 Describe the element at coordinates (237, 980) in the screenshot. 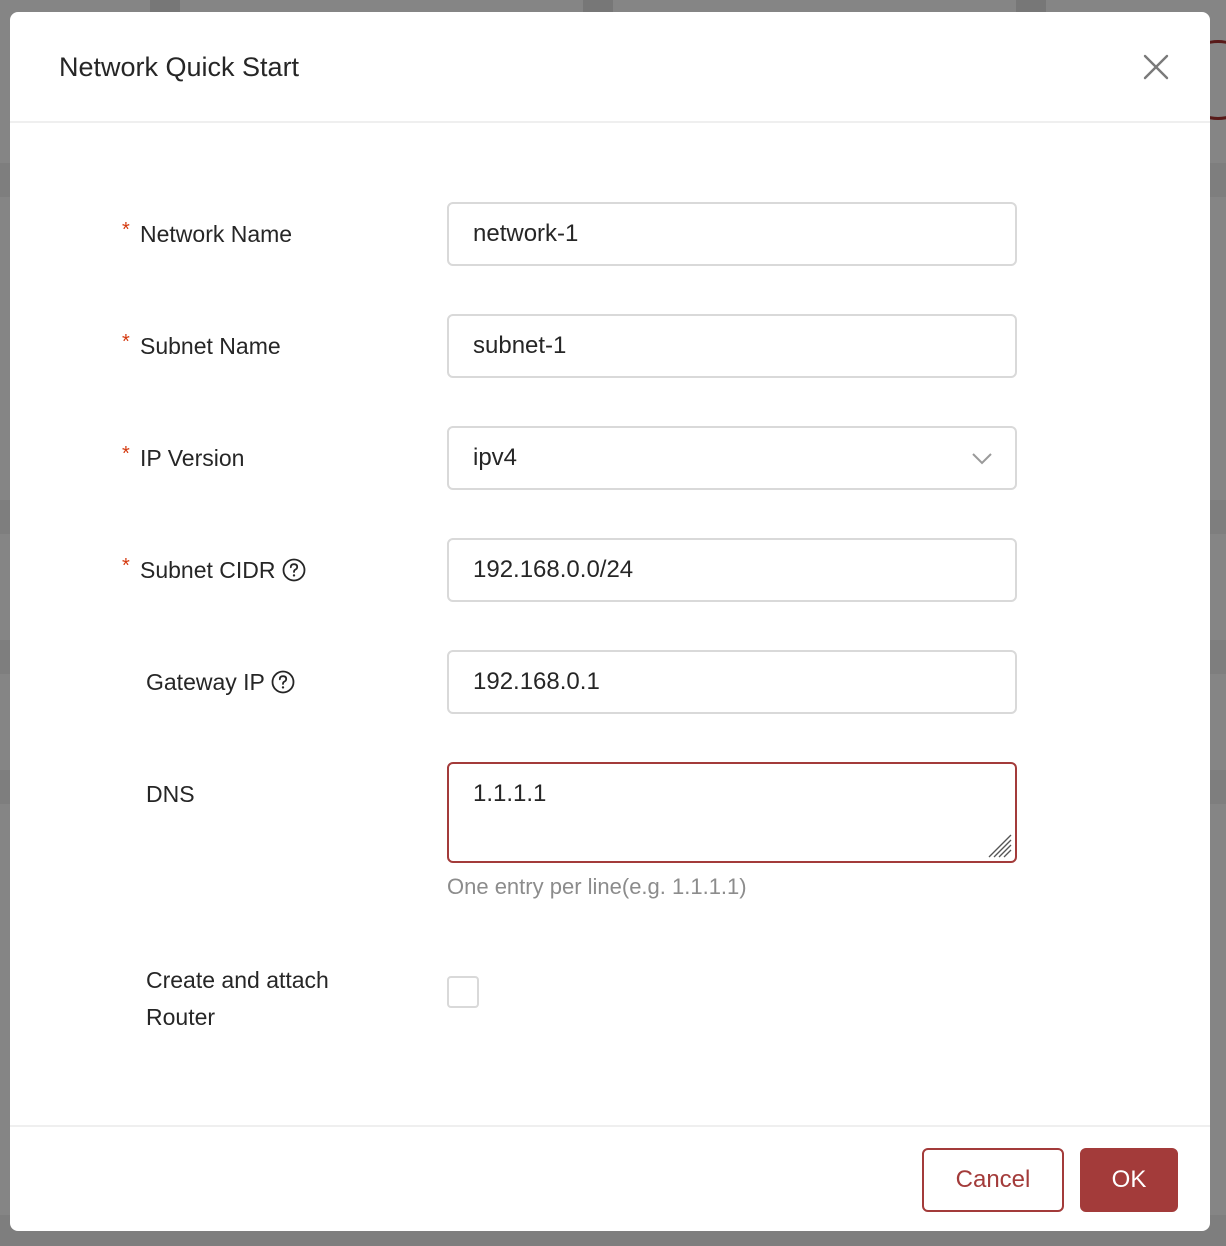

I see `router-label-line1: Create and attach` at that location.